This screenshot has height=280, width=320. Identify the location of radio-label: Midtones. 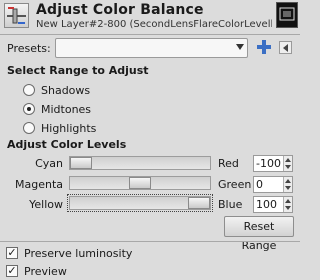
(66, 109).